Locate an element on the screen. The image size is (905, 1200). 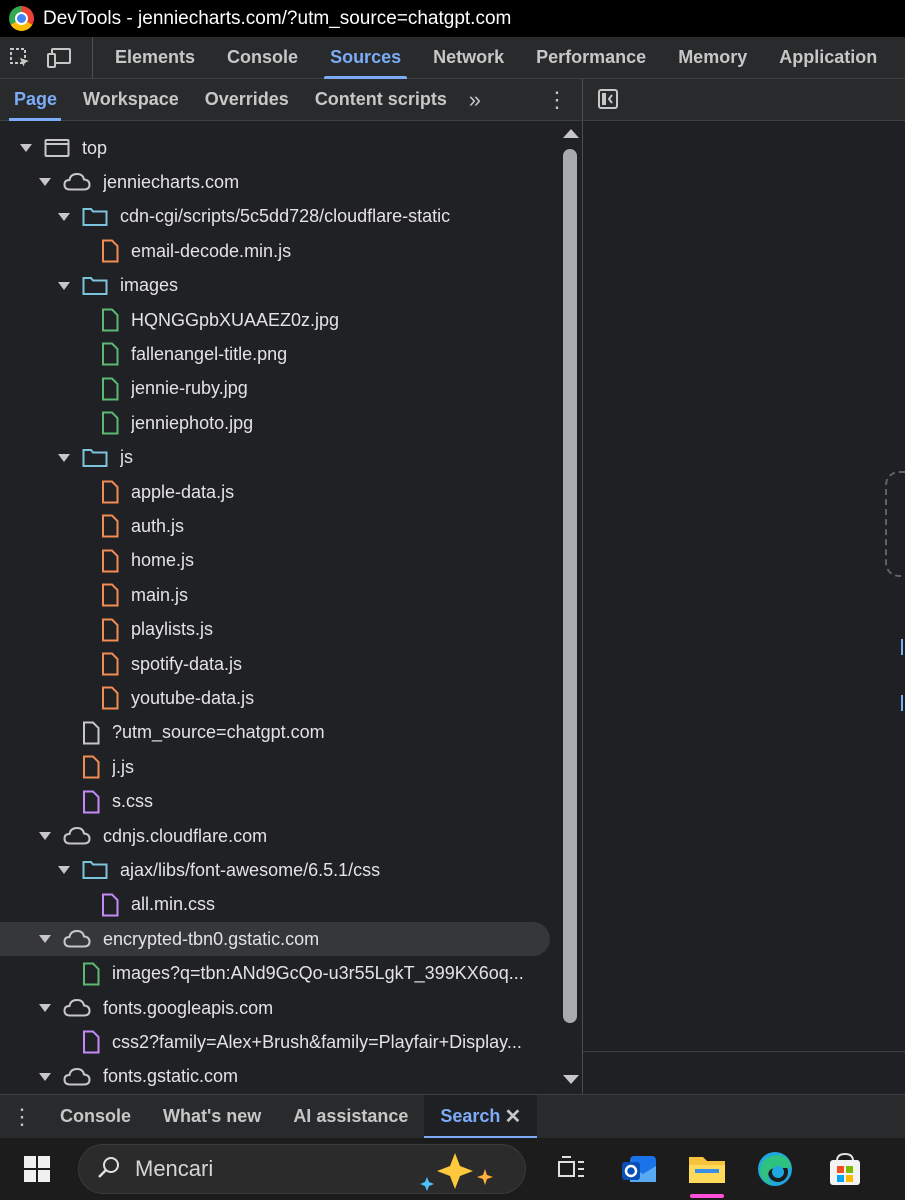
drawer-tab-ai-assistance: AI assistance is located at coordinates (350, 1117).